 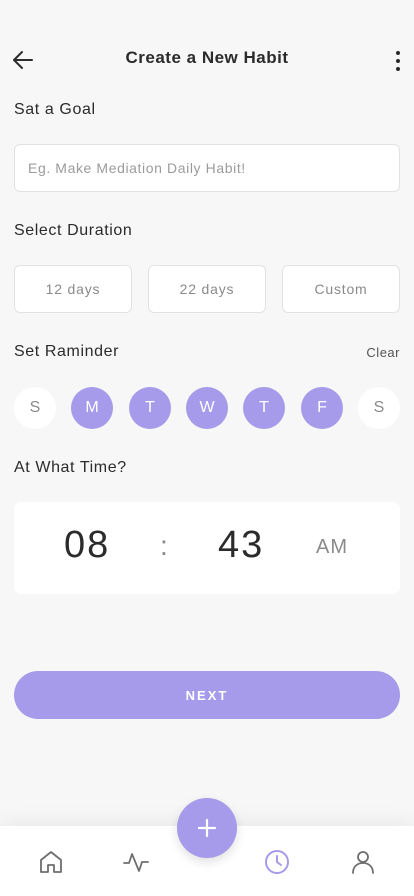 I want to click on duration-options: 12 days 22 days Custom, so click(x=207, y=289).